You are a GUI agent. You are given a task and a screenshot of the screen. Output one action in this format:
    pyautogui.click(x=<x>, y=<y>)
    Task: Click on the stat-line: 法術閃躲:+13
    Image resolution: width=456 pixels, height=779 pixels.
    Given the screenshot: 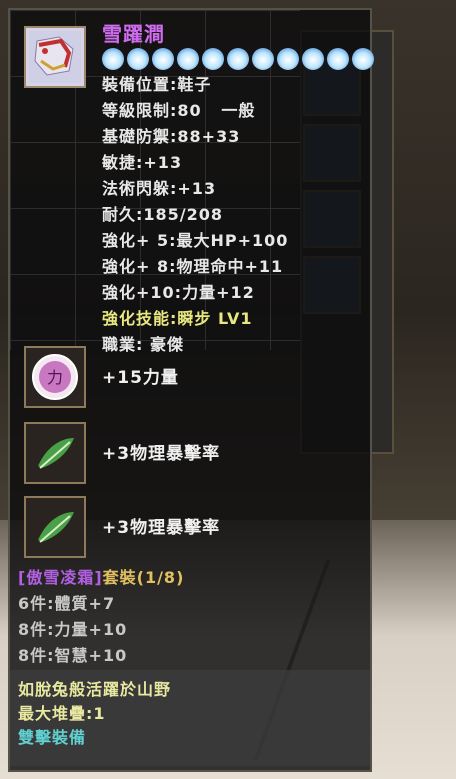 What is the action you would take?
    pyautogui.click(x=159, y=188)
    